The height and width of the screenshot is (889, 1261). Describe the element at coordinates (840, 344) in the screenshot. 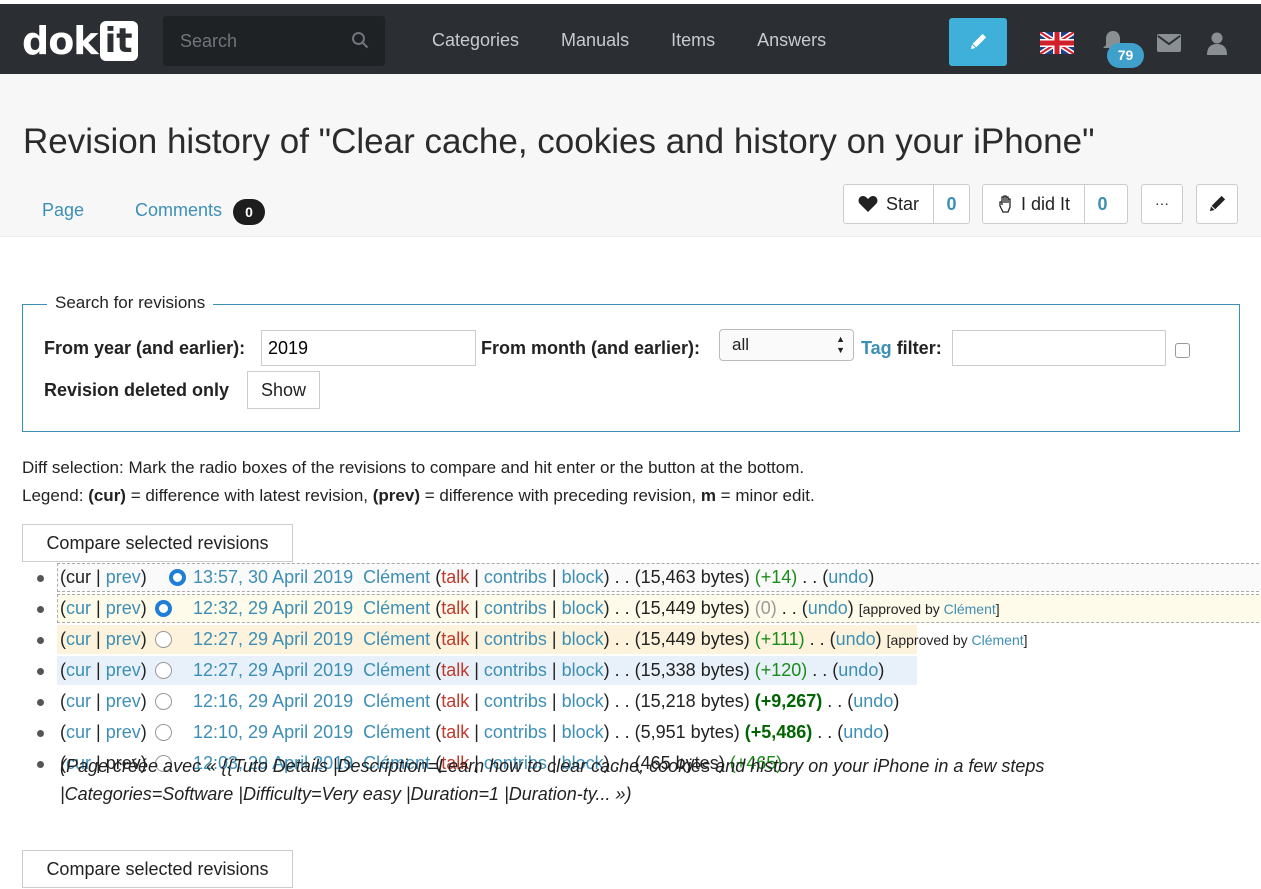

I see `select-arrows-icon: ▲ ▼` at that location.